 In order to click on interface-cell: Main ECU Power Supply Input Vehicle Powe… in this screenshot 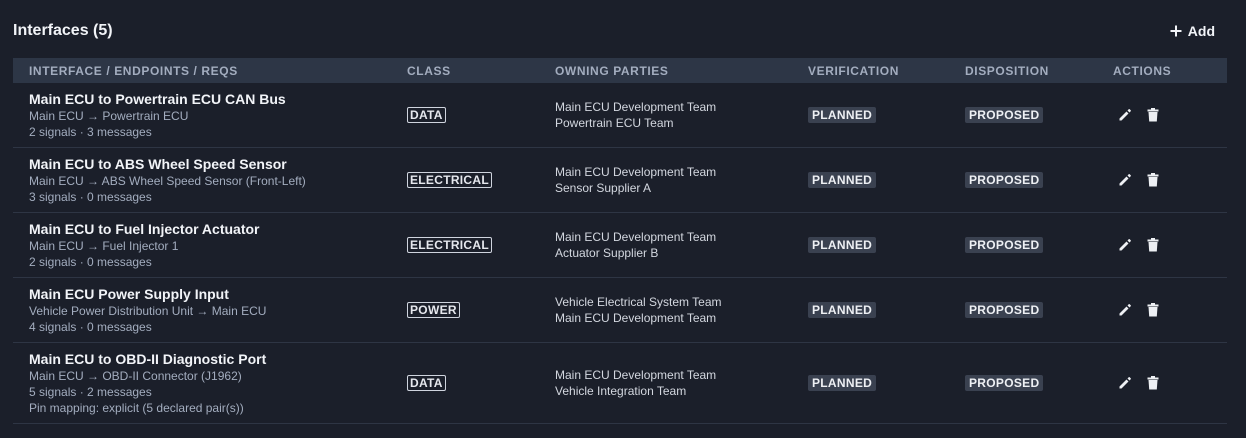, I will do `click(210, 310)`.